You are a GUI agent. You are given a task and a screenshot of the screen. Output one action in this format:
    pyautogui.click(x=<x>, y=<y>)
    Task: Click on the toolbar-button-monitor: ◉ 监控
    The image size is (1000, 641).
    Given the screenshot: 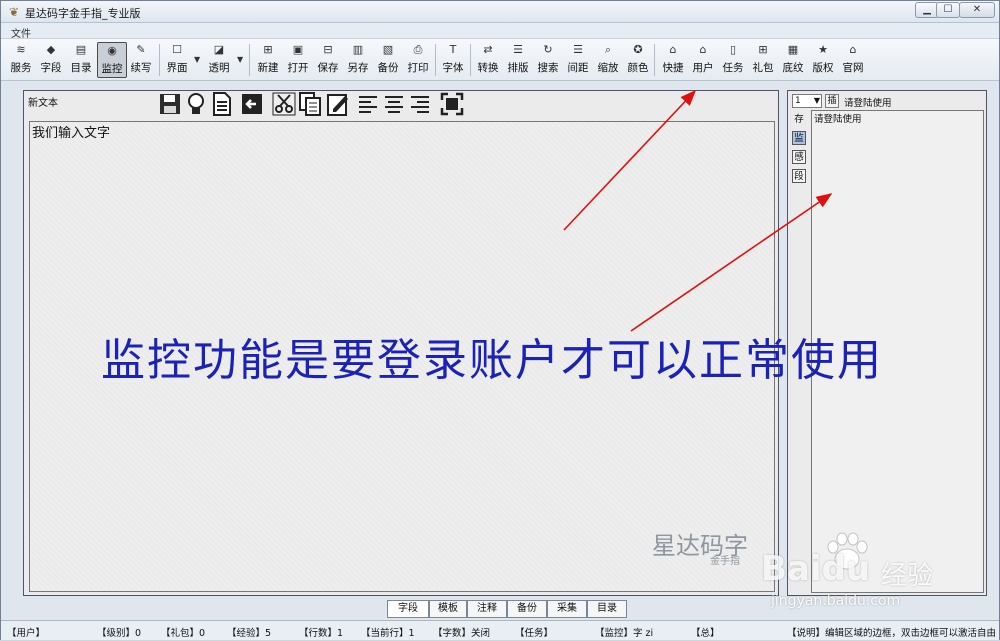 What is the action you would take?
    pyautogui.click(x=112, y=60)
    